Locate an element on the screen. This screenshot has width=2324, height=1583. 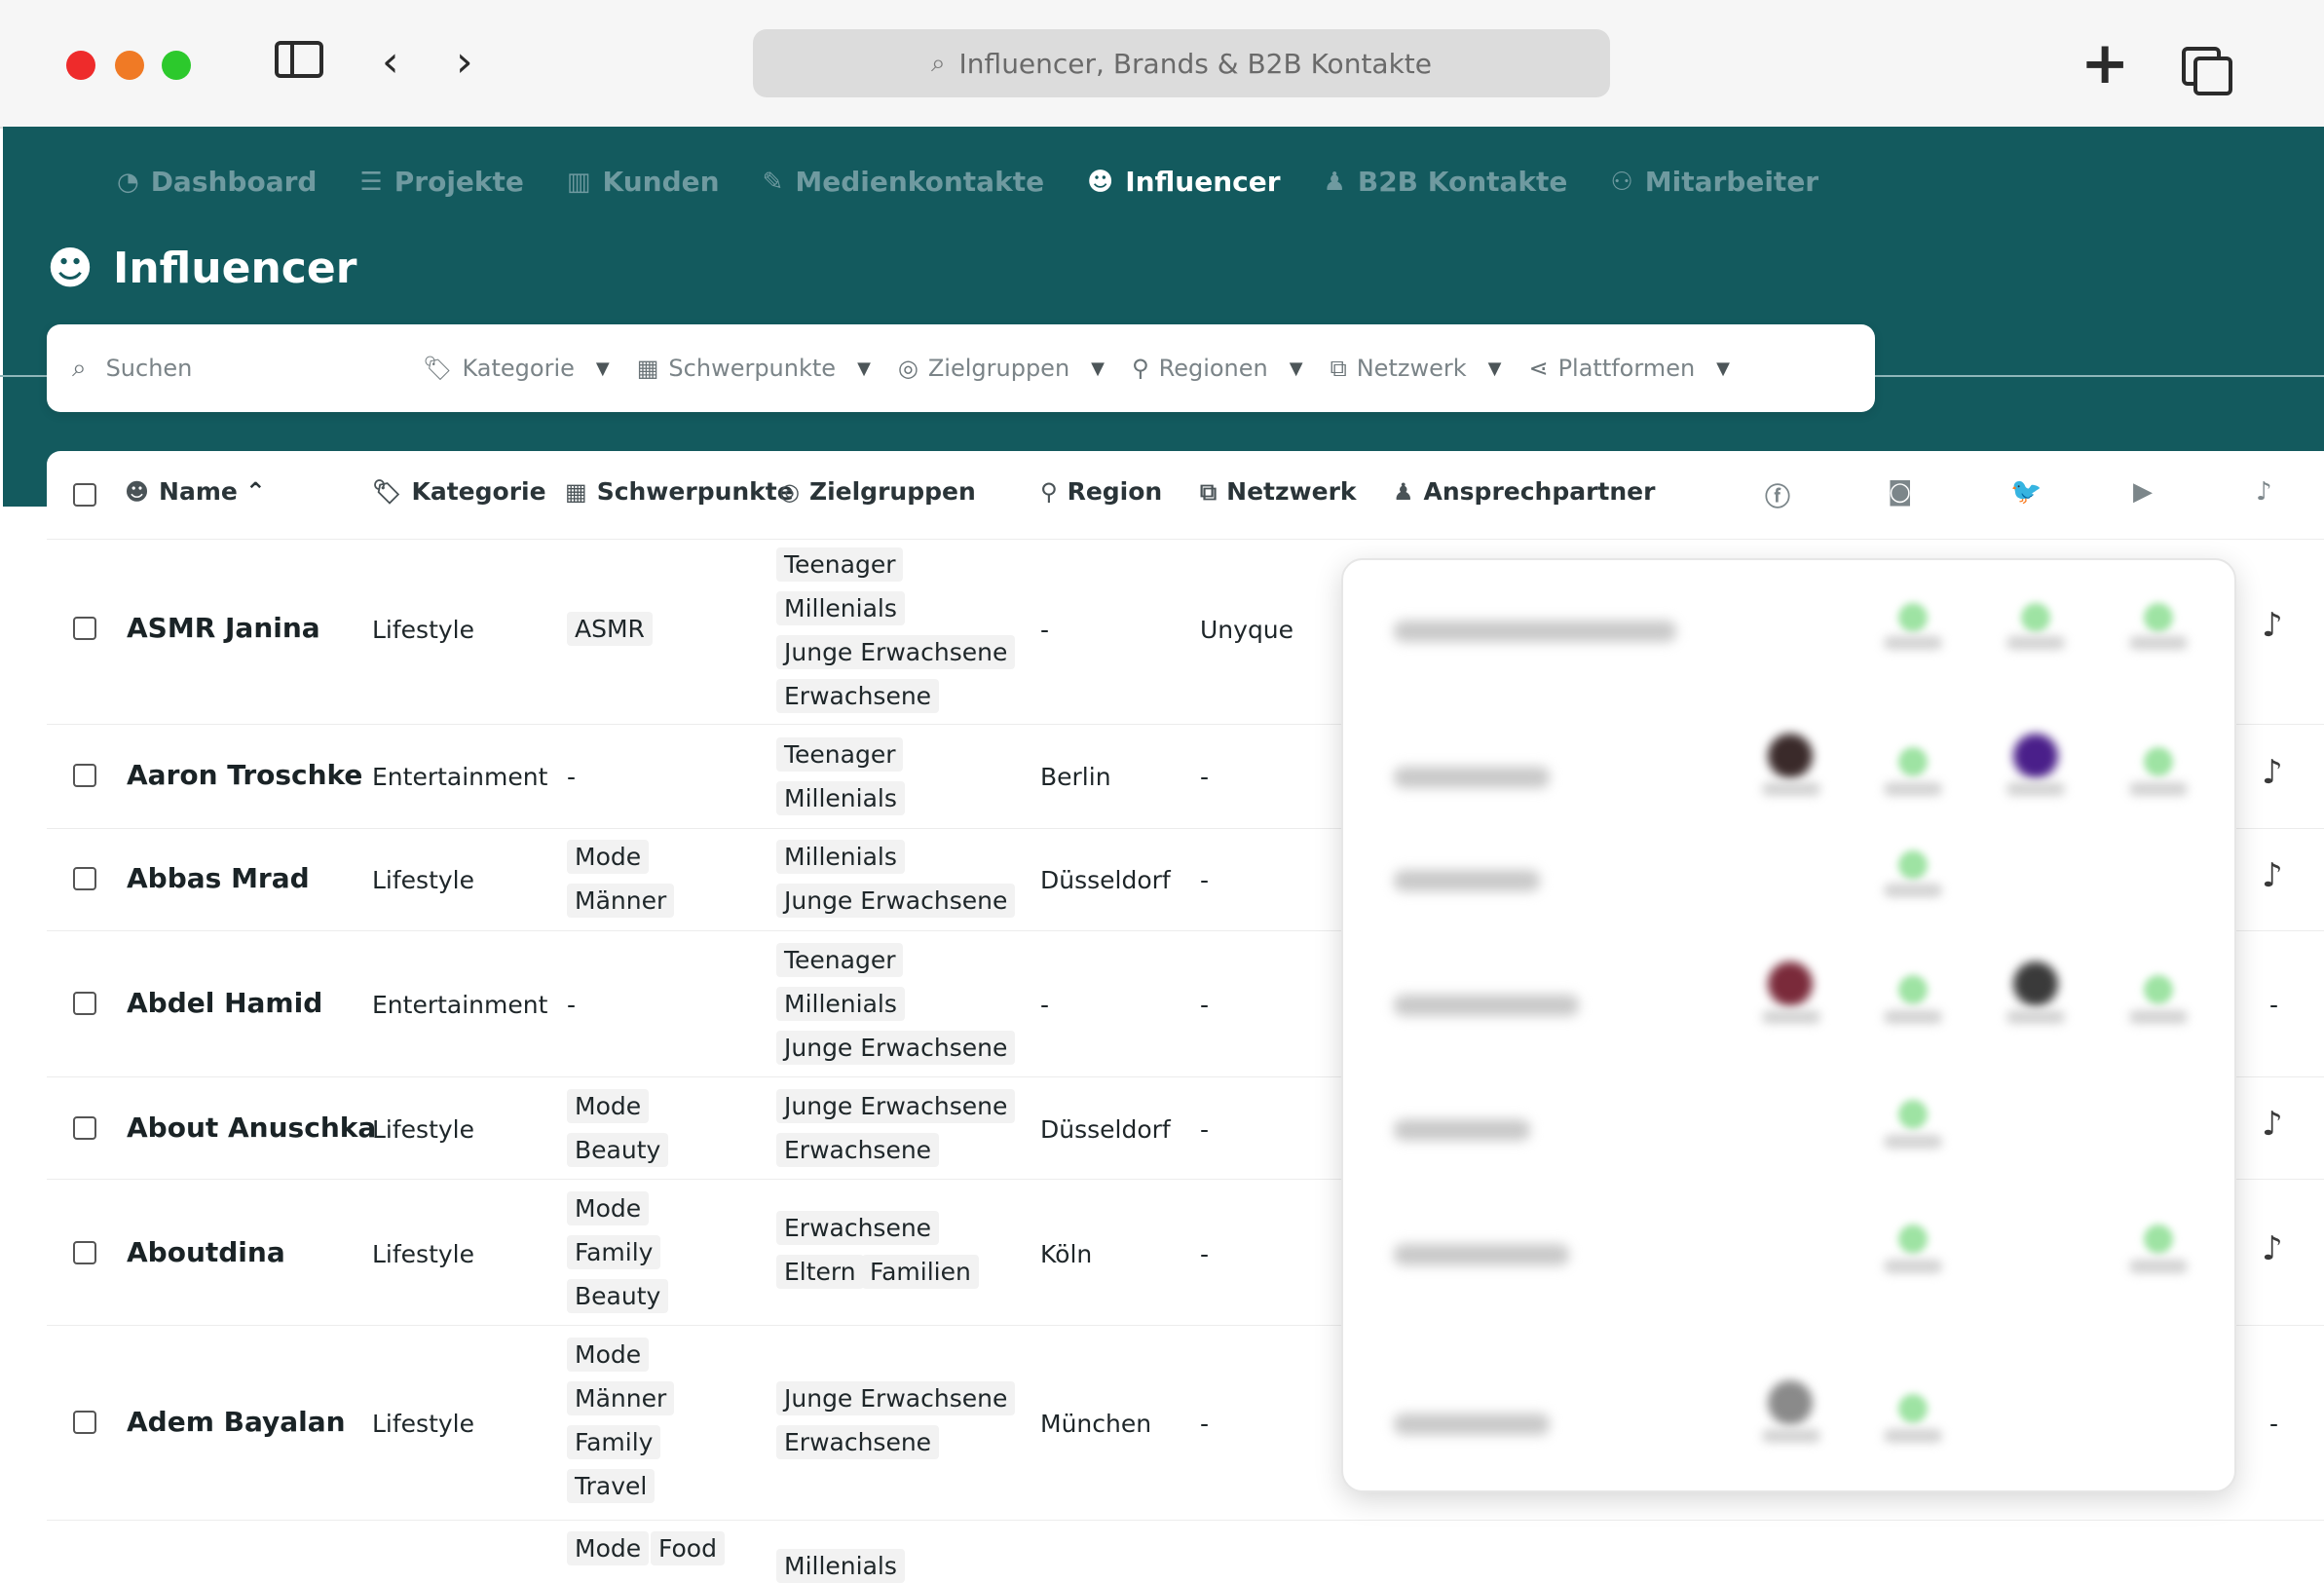
youtube-icon: ▶ is located at coordinates (2143, 492).